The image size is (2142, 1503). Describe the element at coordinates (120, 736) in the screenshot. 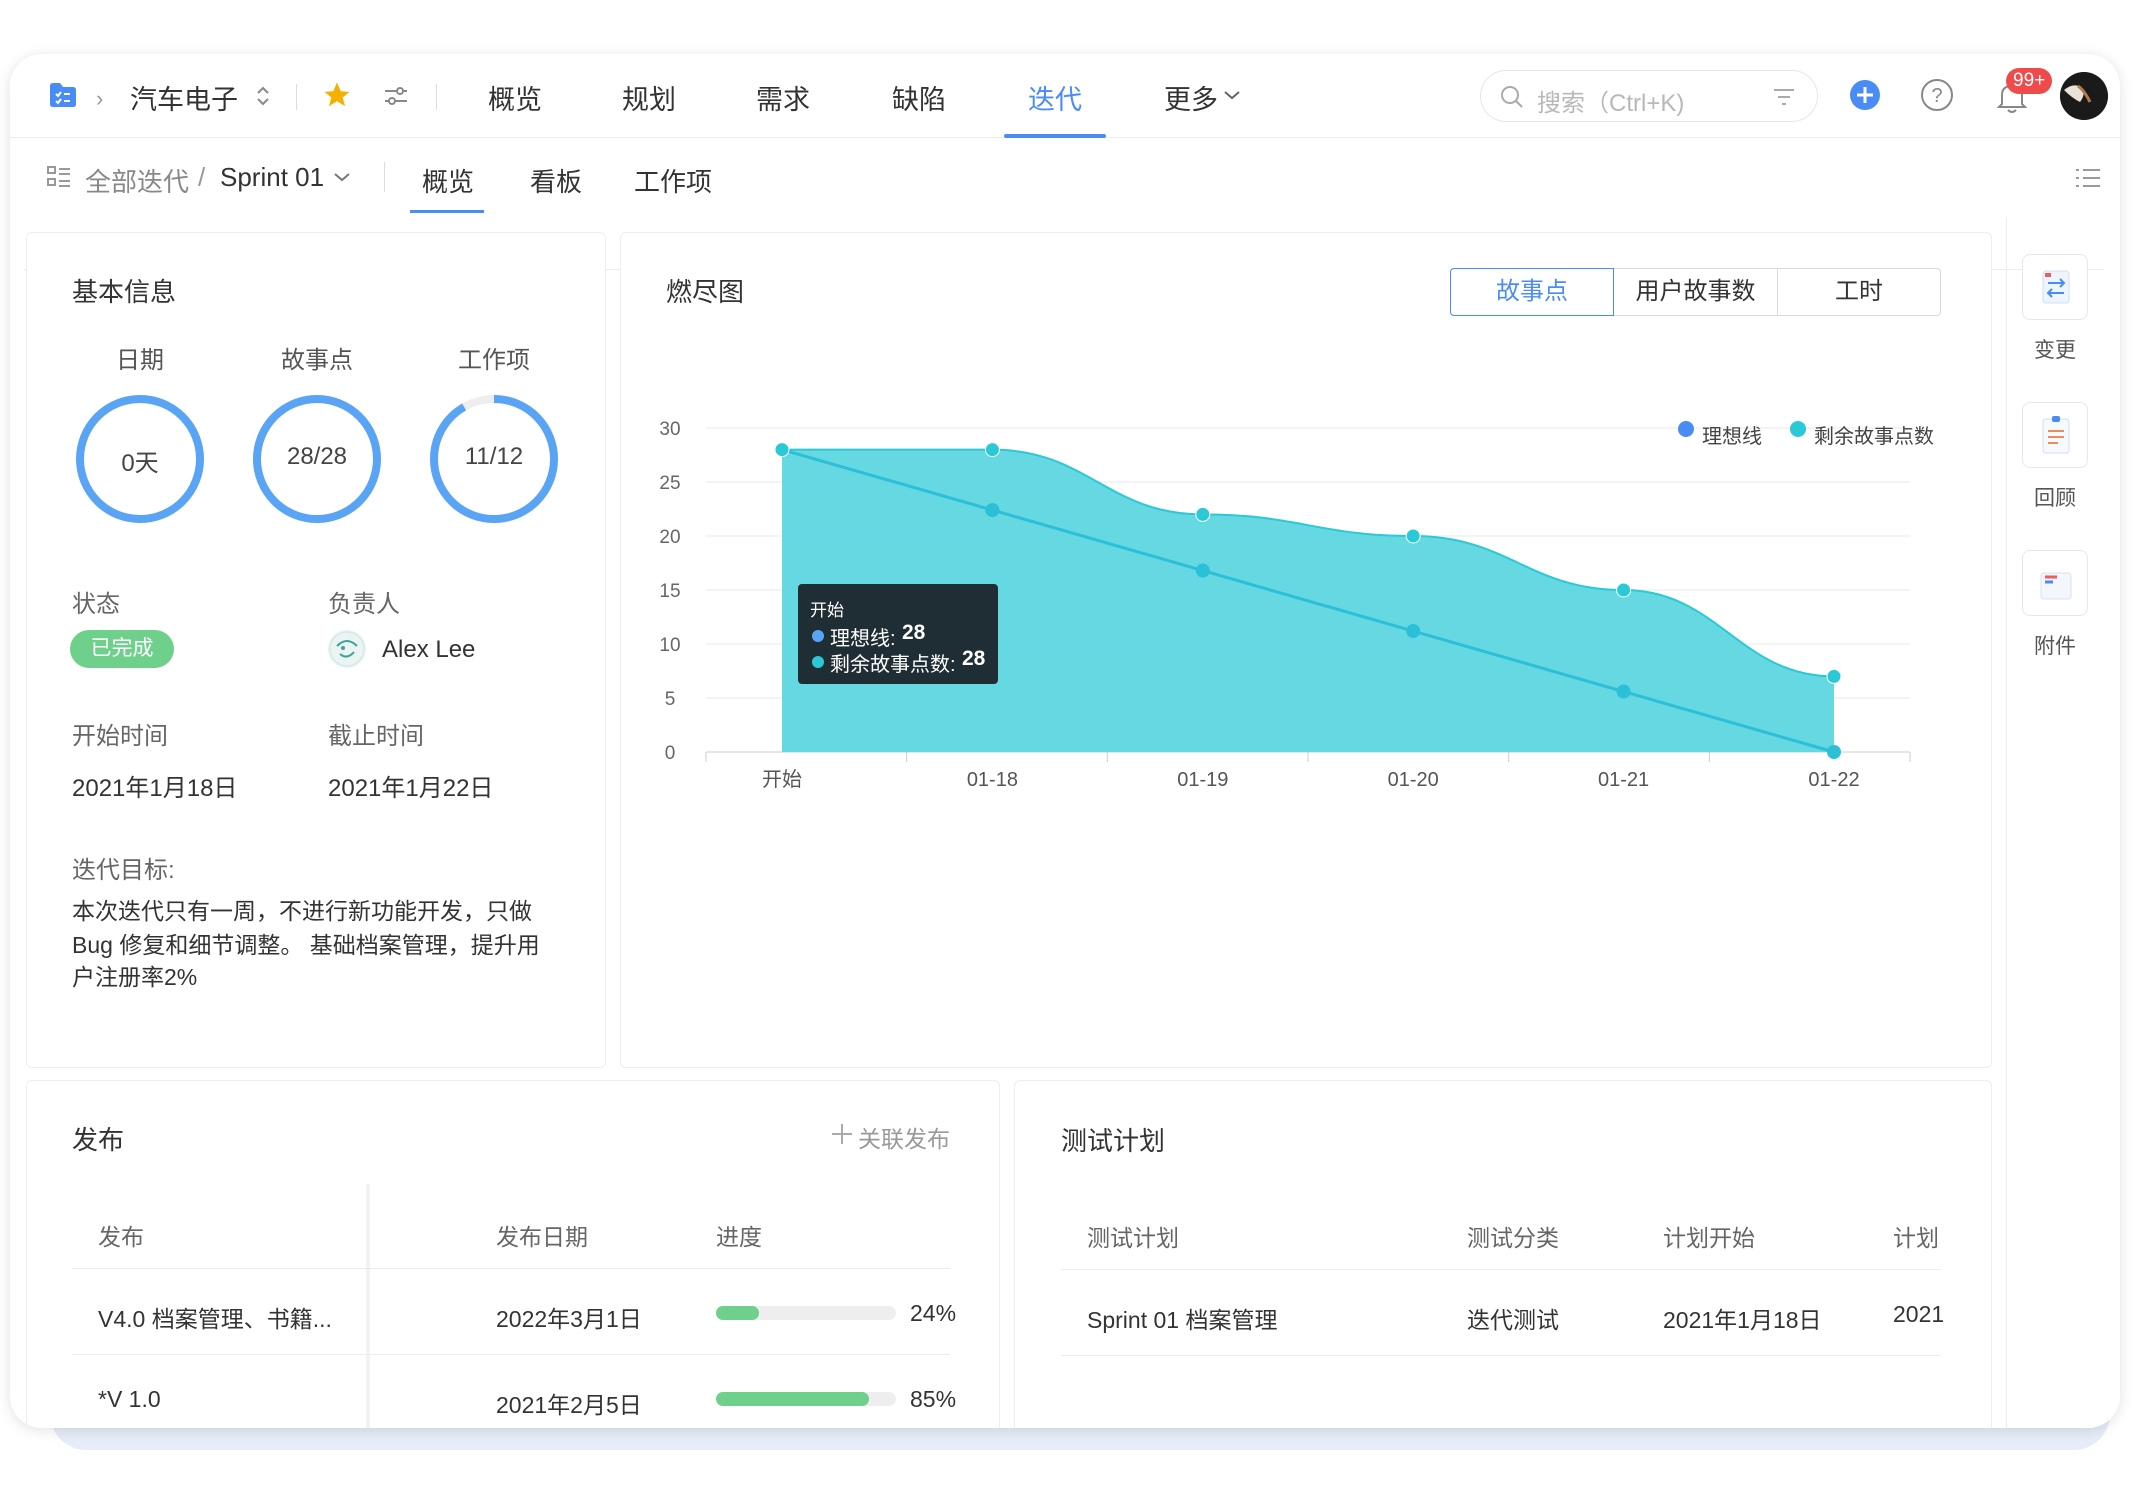

I see `start-time-label: 开始时间` at that location.